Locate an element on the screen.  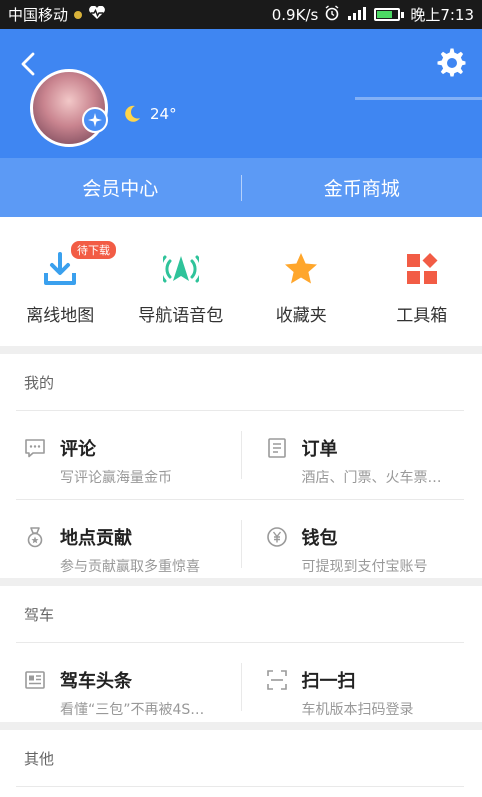
verified-badge-icon is located at coordinates (95, 120).